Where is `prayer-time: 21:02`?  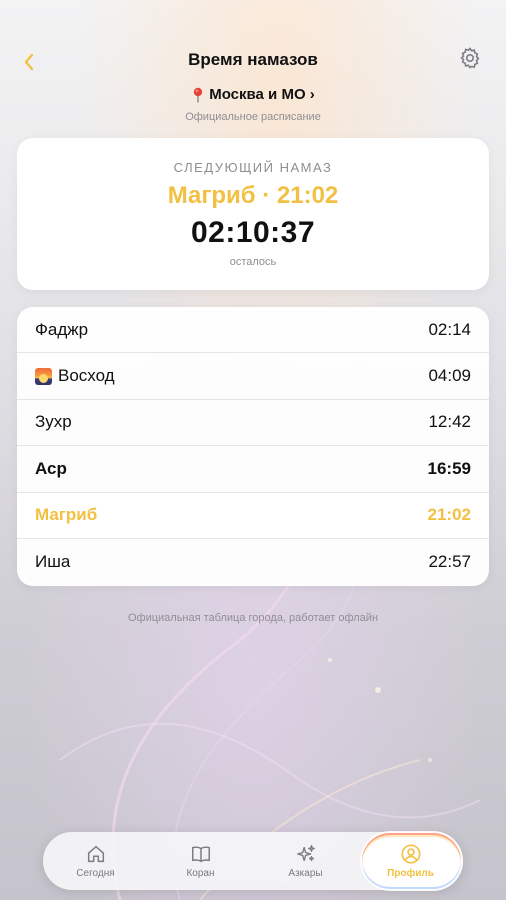 prayer-time: 21:02 is located at coordinates (449, 515).